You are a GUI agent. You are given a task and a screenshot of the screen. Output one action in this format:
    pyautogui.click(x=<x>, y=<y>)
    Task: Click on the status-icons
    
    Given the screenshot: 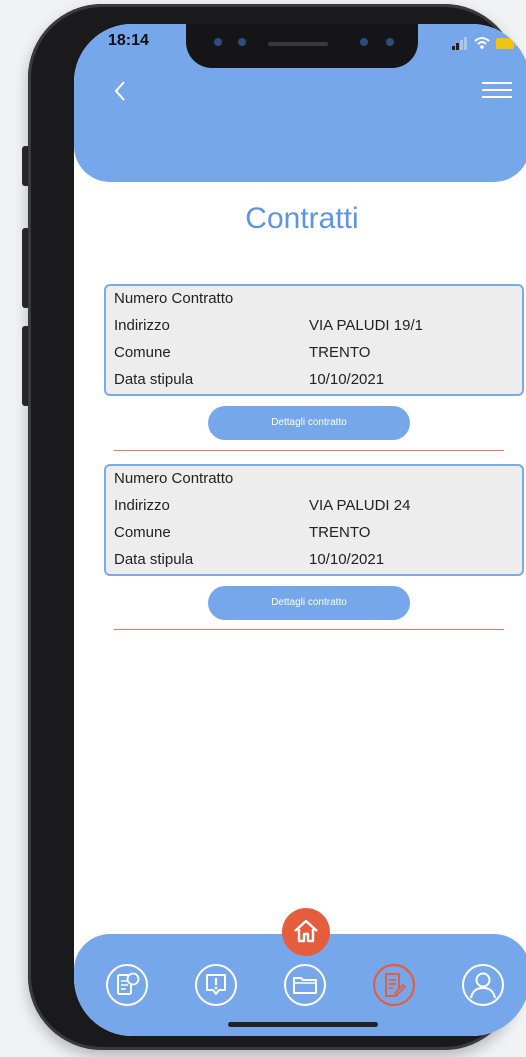 What is the action you would take?
    pyautogui.click(x=485, y=44)
    